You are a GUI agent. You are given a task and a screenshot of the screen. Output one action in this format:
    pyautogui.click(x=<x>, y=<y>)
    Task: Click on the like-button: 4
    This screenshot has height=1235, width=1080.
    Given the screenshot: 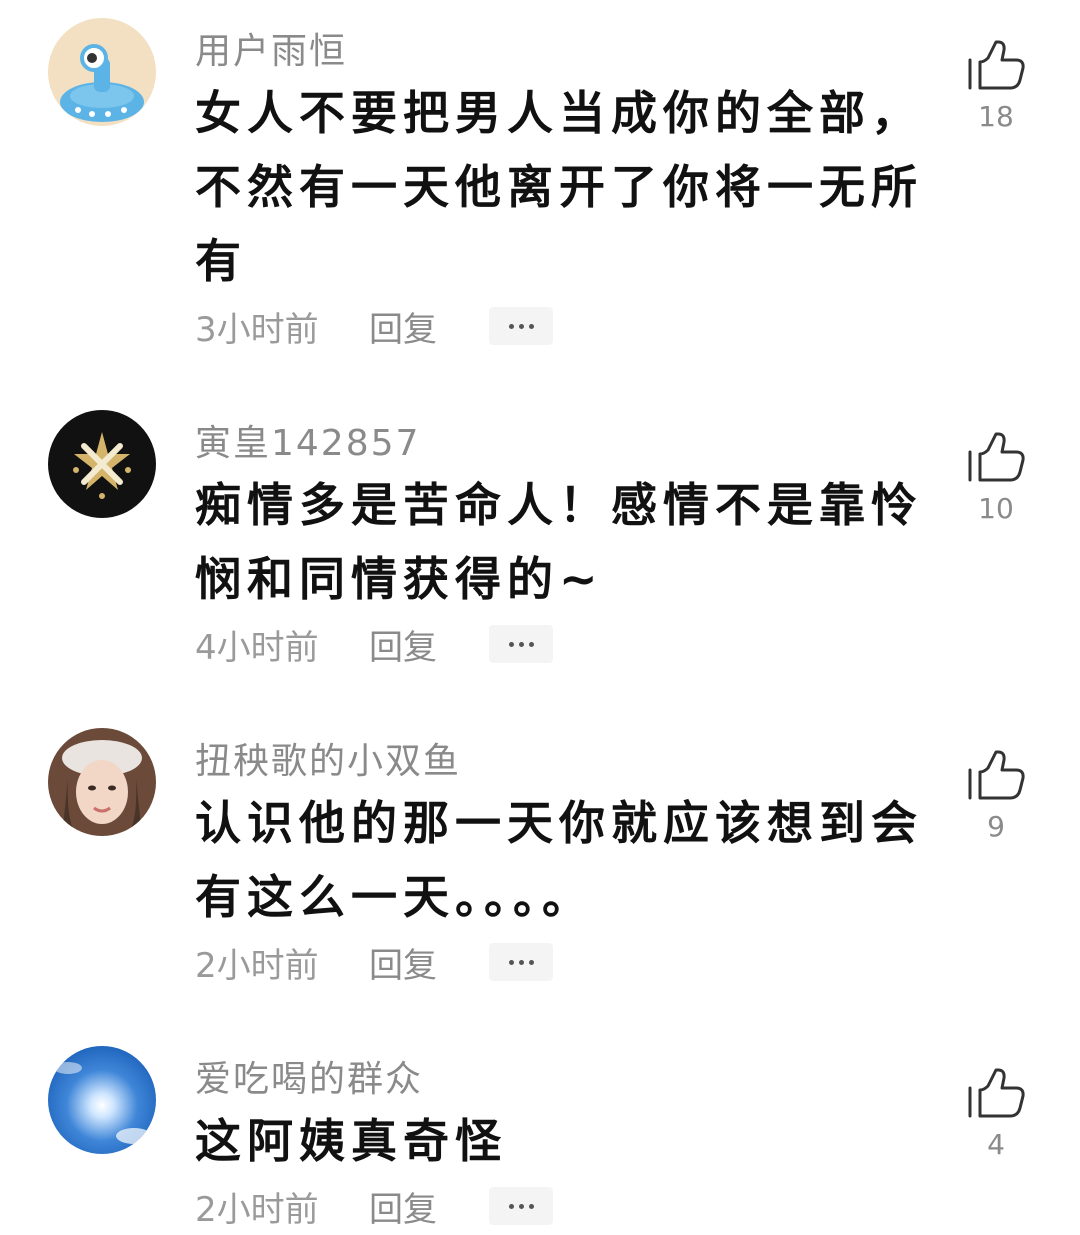 What is the action you would take?
    pyautogui.click(x=996, y=1113)
    